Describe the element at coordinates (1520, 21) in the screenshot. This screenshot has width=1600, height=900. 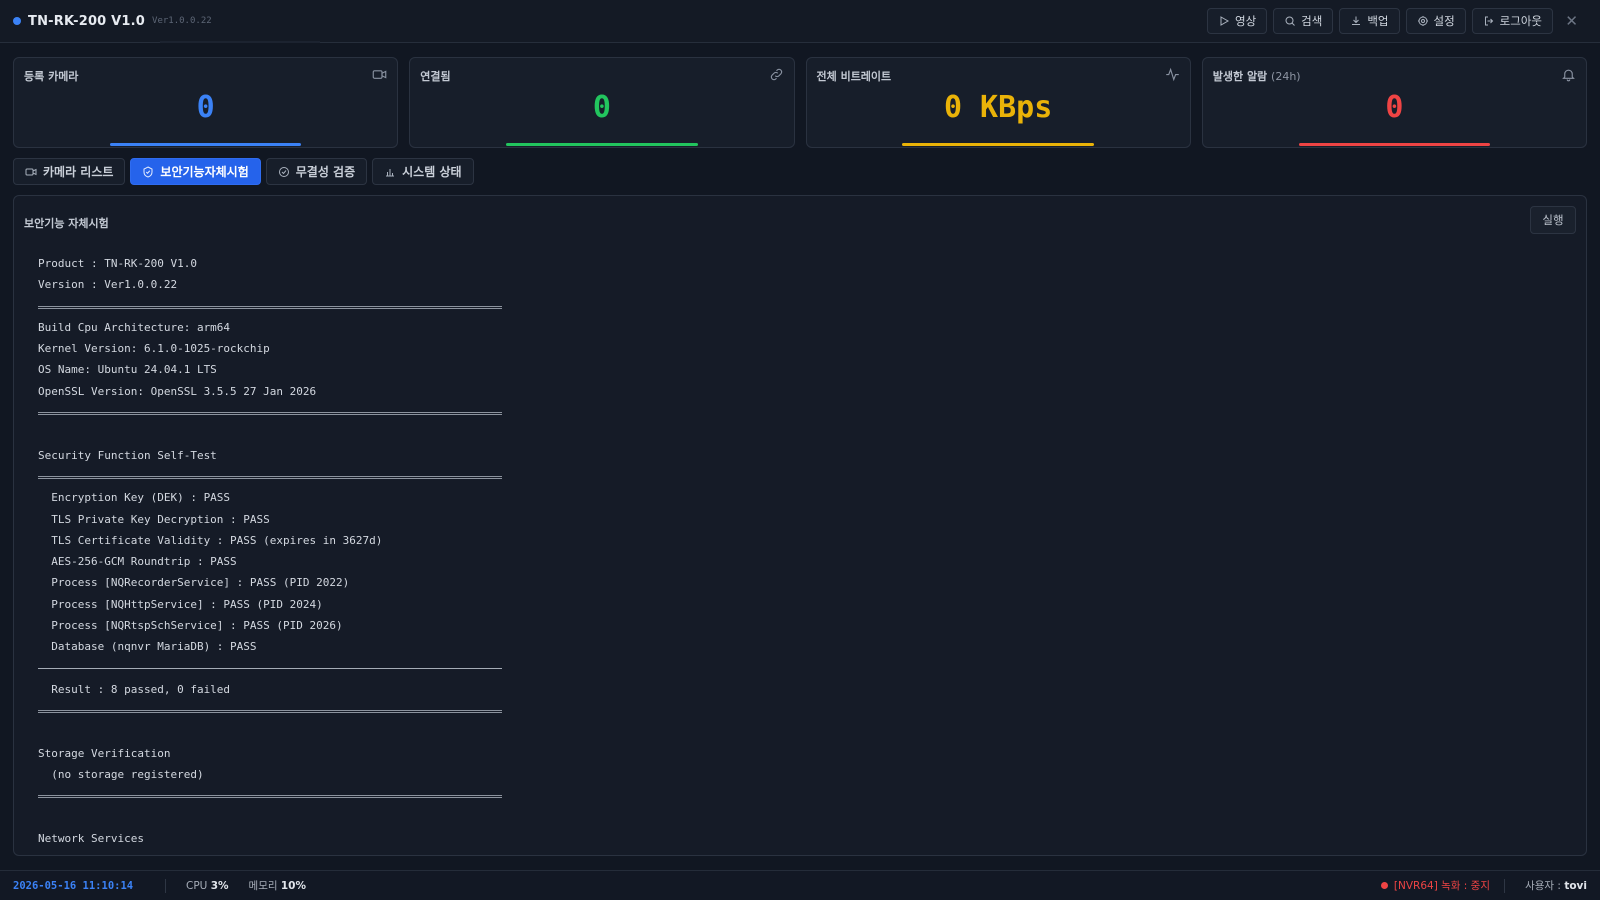
I see `logout-button-label: 로그아웃` at that location.